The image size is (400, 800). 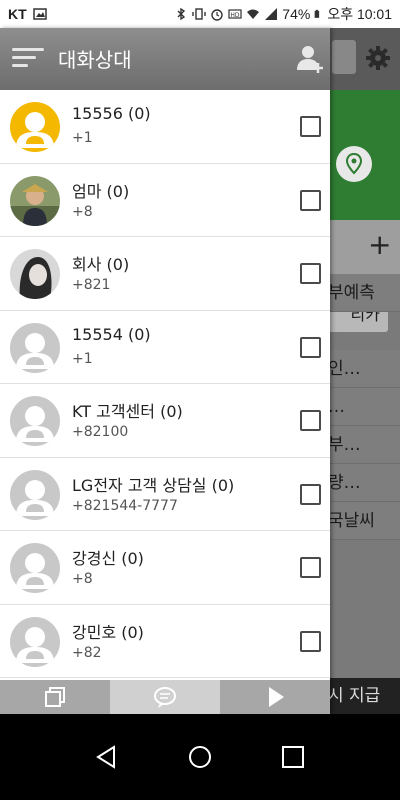 I want to click on list-item: 엄마 (0) +8, so click(x=165, y=200).